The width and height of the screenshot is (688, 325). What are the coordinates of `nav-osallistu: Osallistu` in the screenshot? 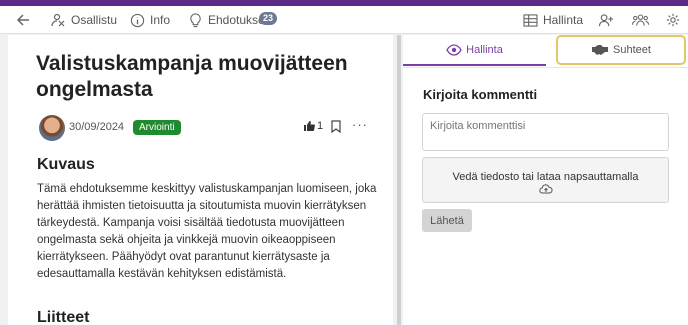 It's located at (83, 20).